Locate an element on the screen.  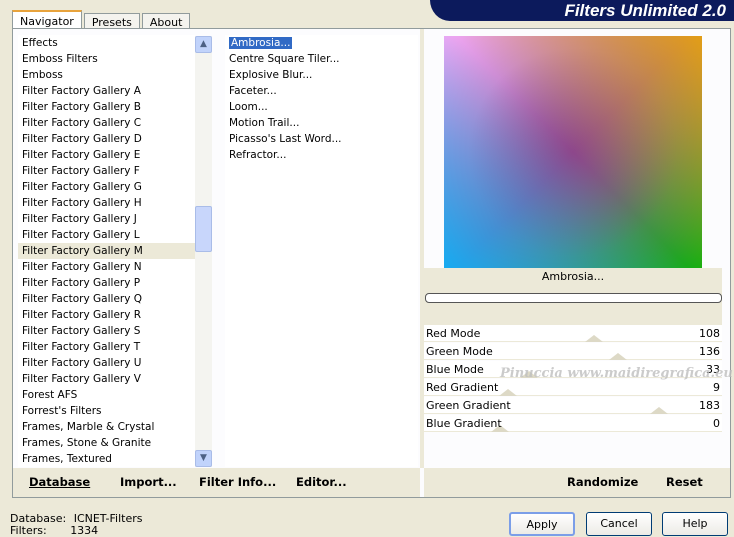
category-item: Filter Factory Gallery A is located at coordinates (106, 91).